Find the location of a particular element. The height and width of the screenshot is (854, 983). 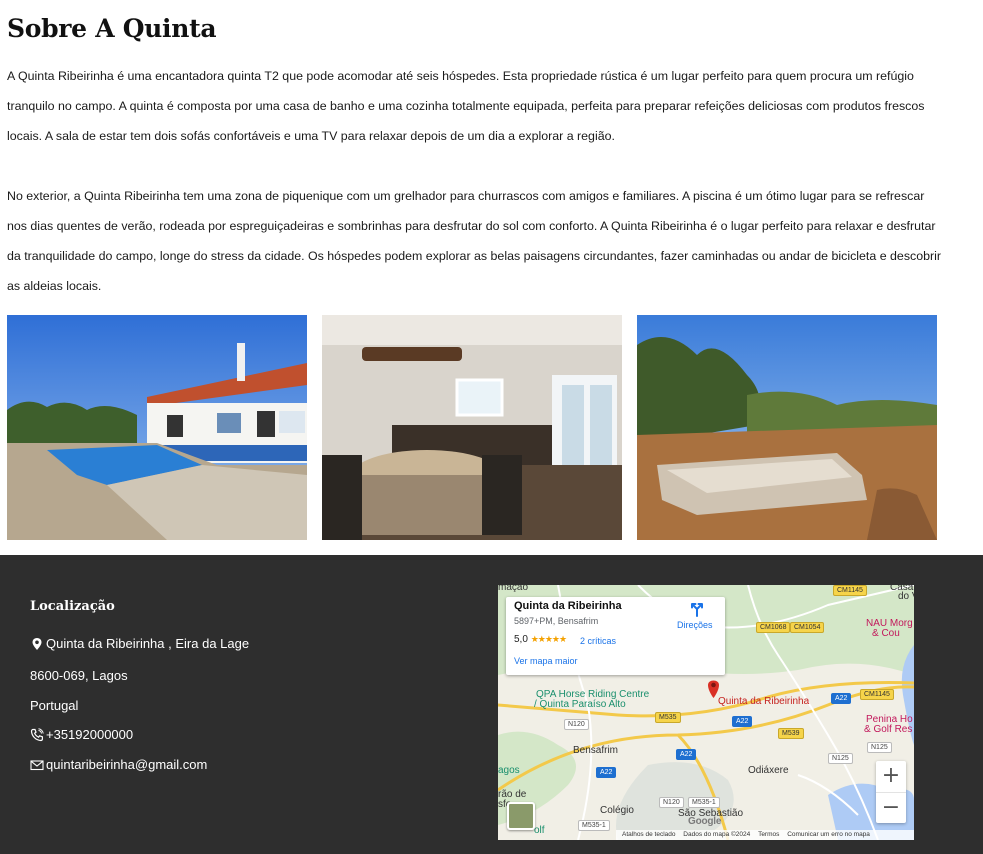

road-tag: CM1068 is located at coordinates (773, 627).